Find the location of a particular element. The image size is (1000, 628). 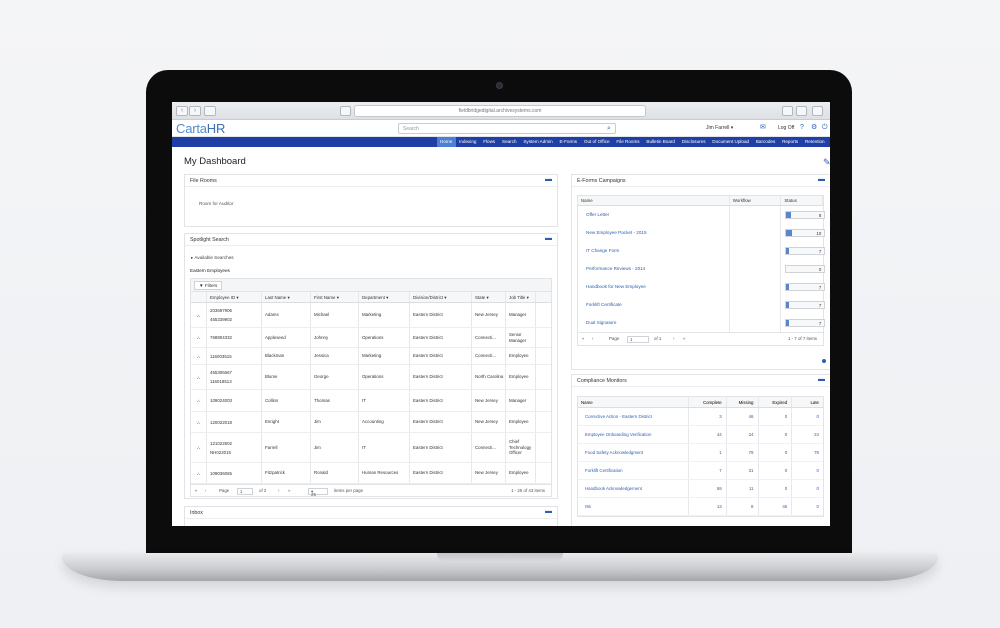

nav-item: Retention is located at coordinates (815, 142).